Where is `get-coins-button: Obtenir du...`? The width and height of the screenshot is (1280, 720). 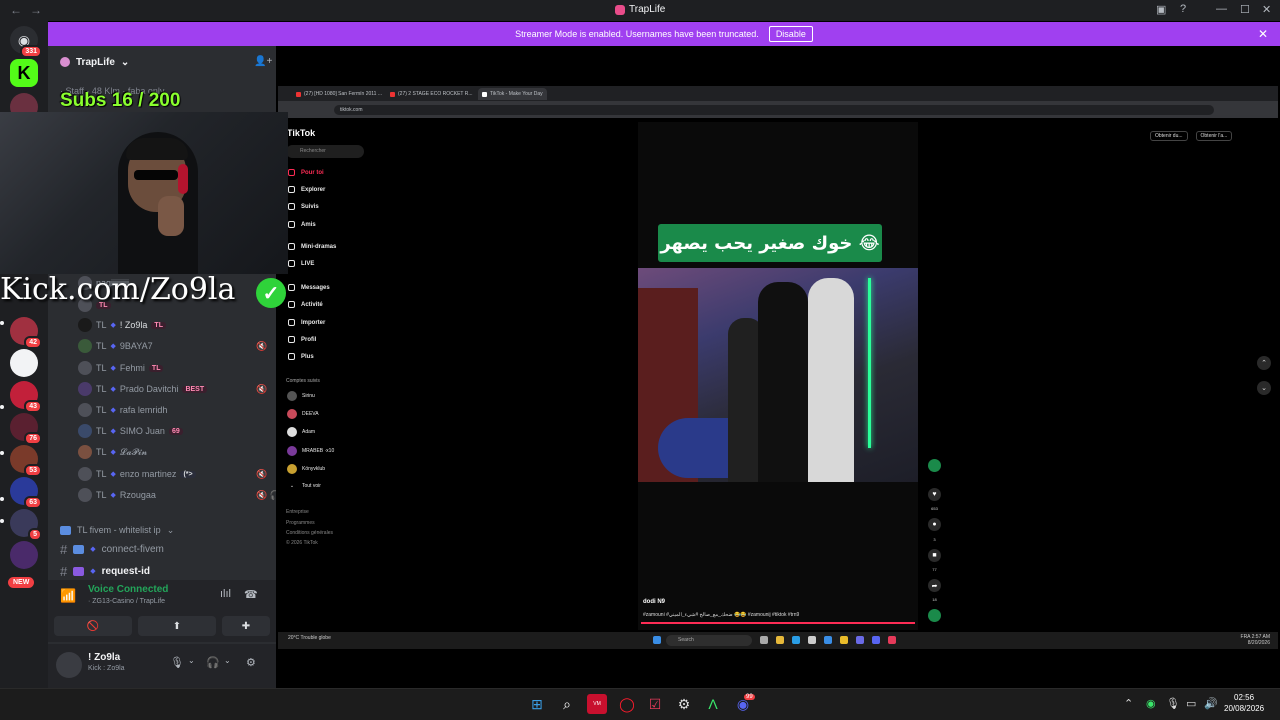 get-coins-button: Obtenir du... is located at coordinates (1169, 136).